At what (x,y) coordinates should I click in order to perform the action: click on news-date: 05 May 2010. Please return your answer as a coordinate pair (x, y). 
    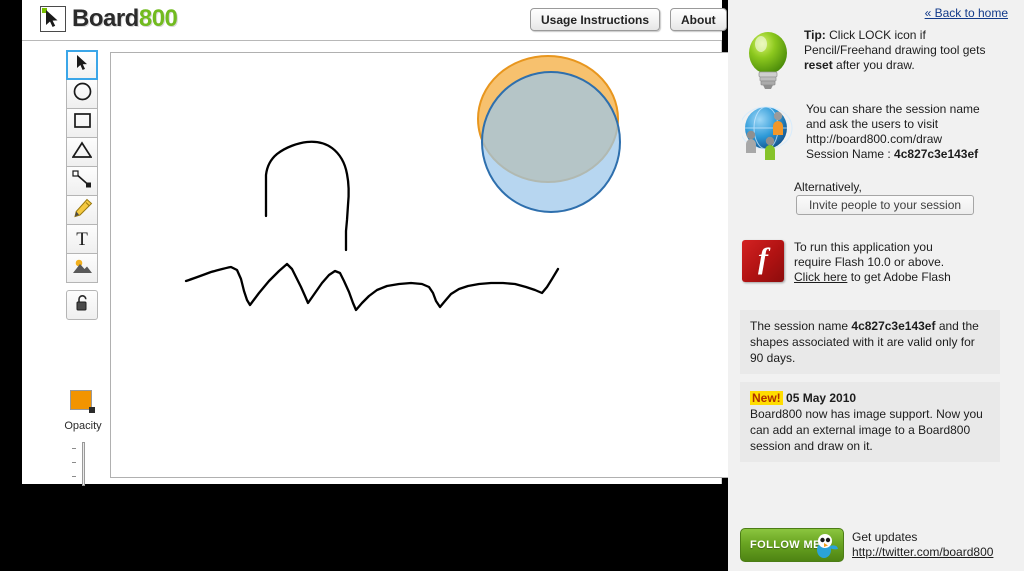
    Looking at the image, I should click on (821, 398).